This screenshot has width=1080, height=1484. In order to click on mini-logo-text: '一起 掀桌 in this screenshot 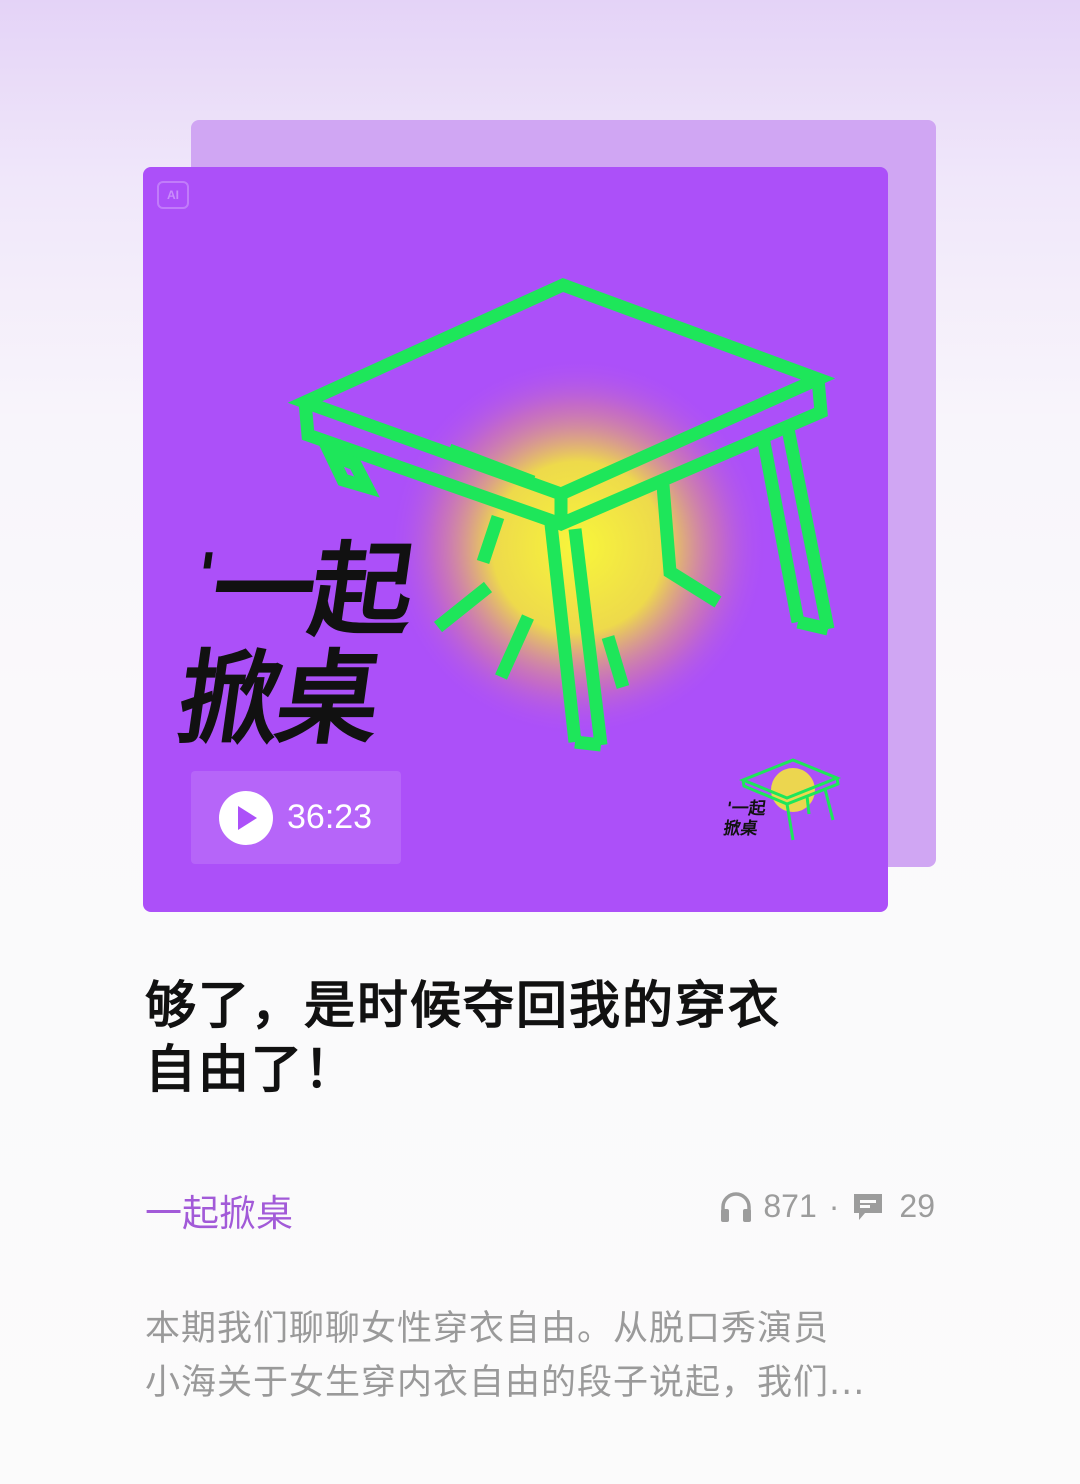, I will do `click(744, 819)`.